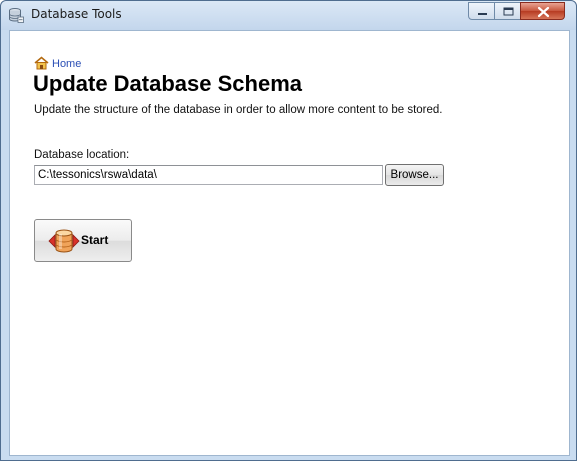  What do you see at coordinates (208, 175) in the screenshot?
I see `database-location-input` at bounding box center [208, 175].